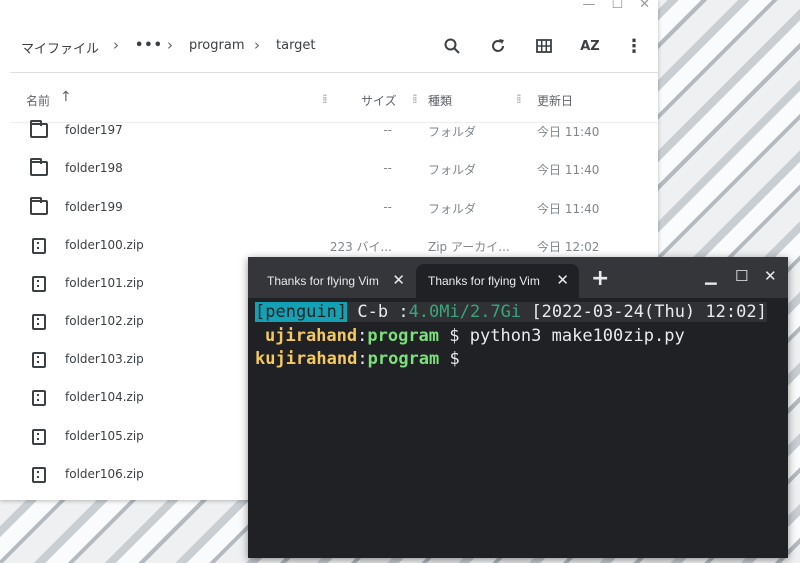  I want to click on arrow-up-icon: ↑, so click(66, 97).